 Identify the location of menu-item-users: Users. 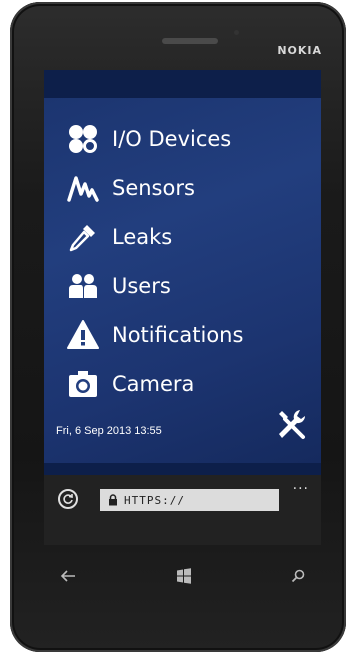
(154, 285).